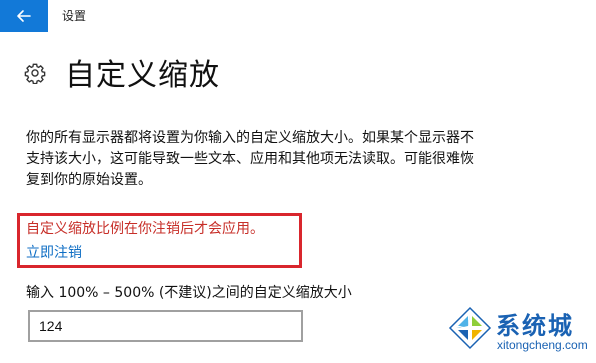 This screenshot has height=363, width=596. What do you see at coordinates (35, 73) in the screenshot?
I see `gear-icon` at bounding box center [35, 73].